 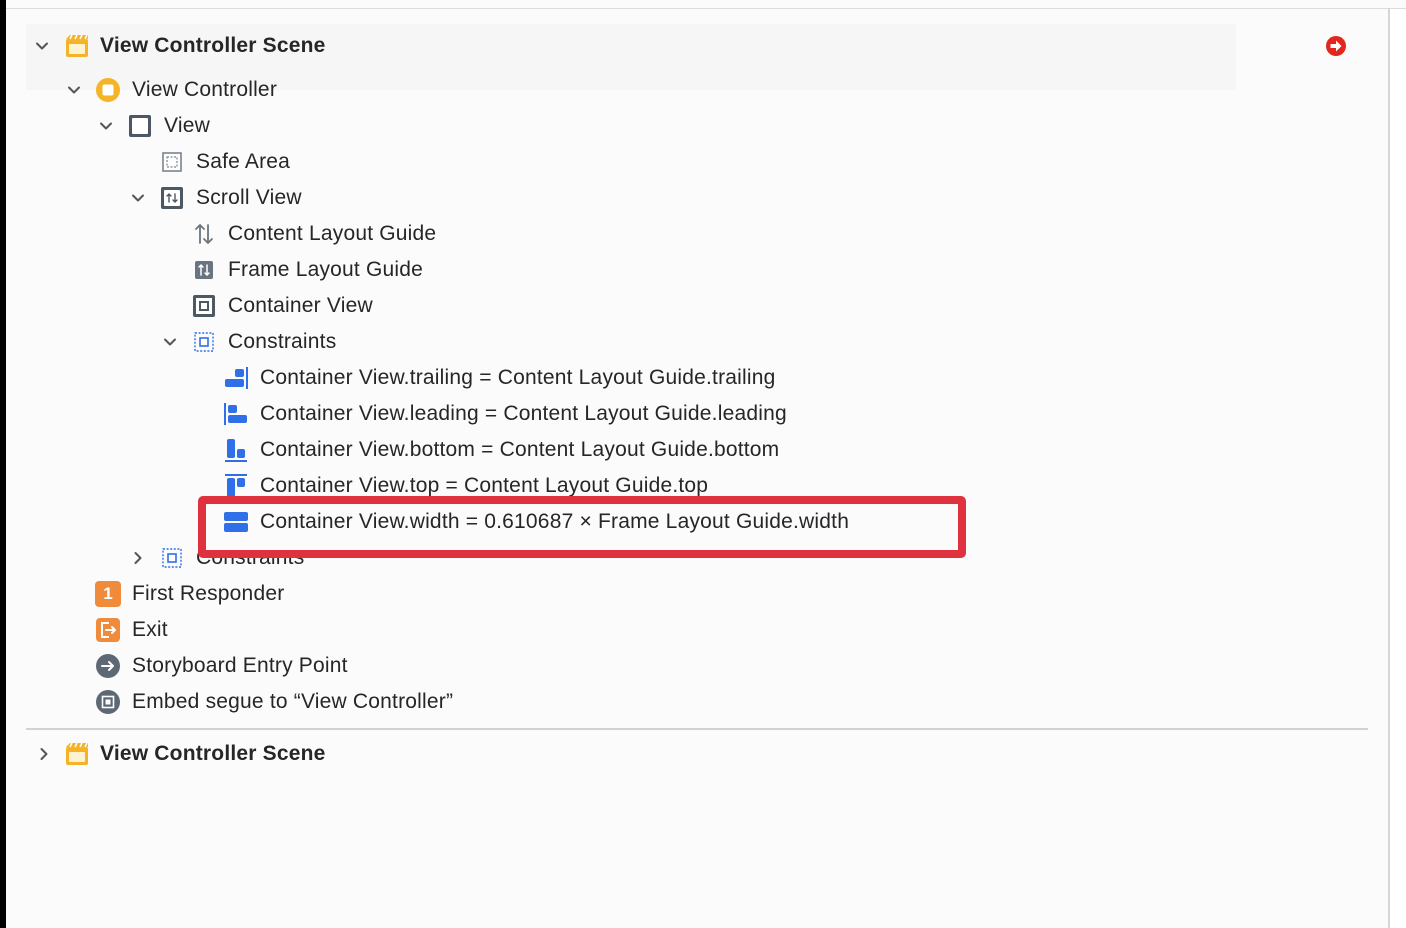 I want to click on scene-divider, so click(x=697, y=729).